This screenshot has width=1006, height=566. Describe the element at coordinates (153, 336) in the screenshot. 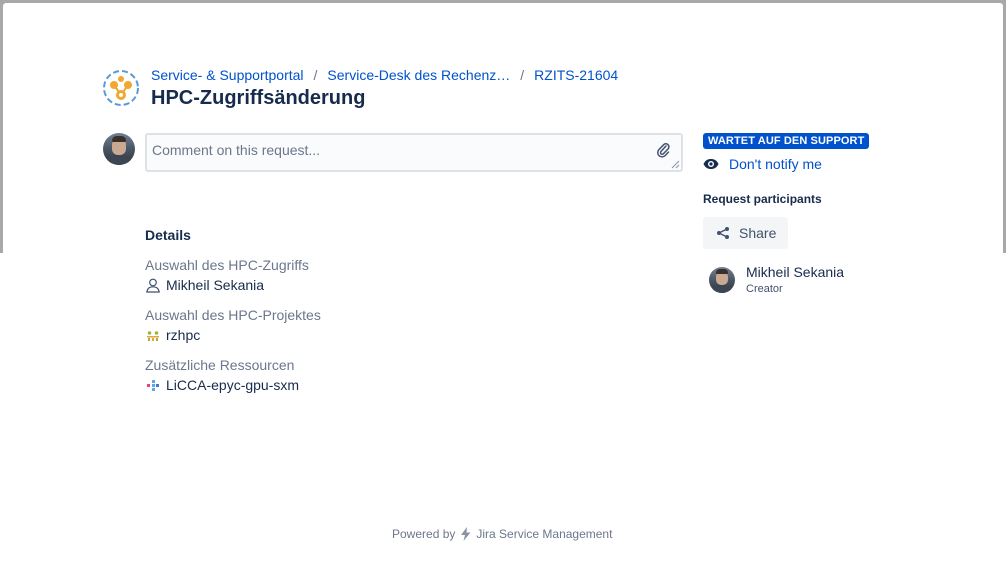

I see `project-icon` at that location.